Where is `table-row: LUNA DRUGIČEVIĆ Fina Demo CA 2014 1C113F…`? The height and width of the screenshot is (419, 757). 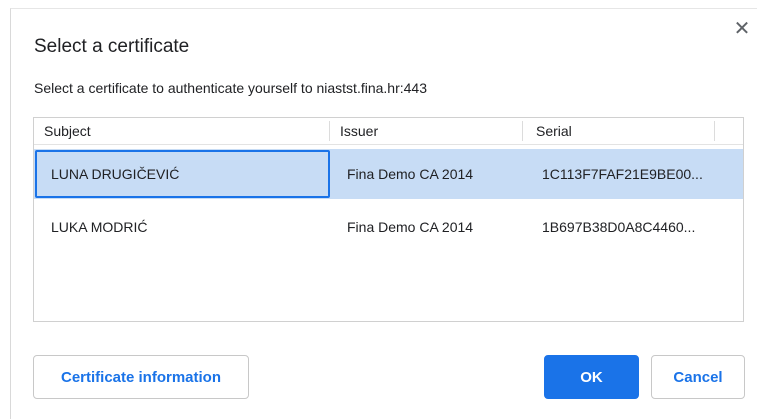
table-row: LUNA DRUGIČEVIĆ Fina Demo CA 2014 1C113F… is located at coordinates (388, 174).